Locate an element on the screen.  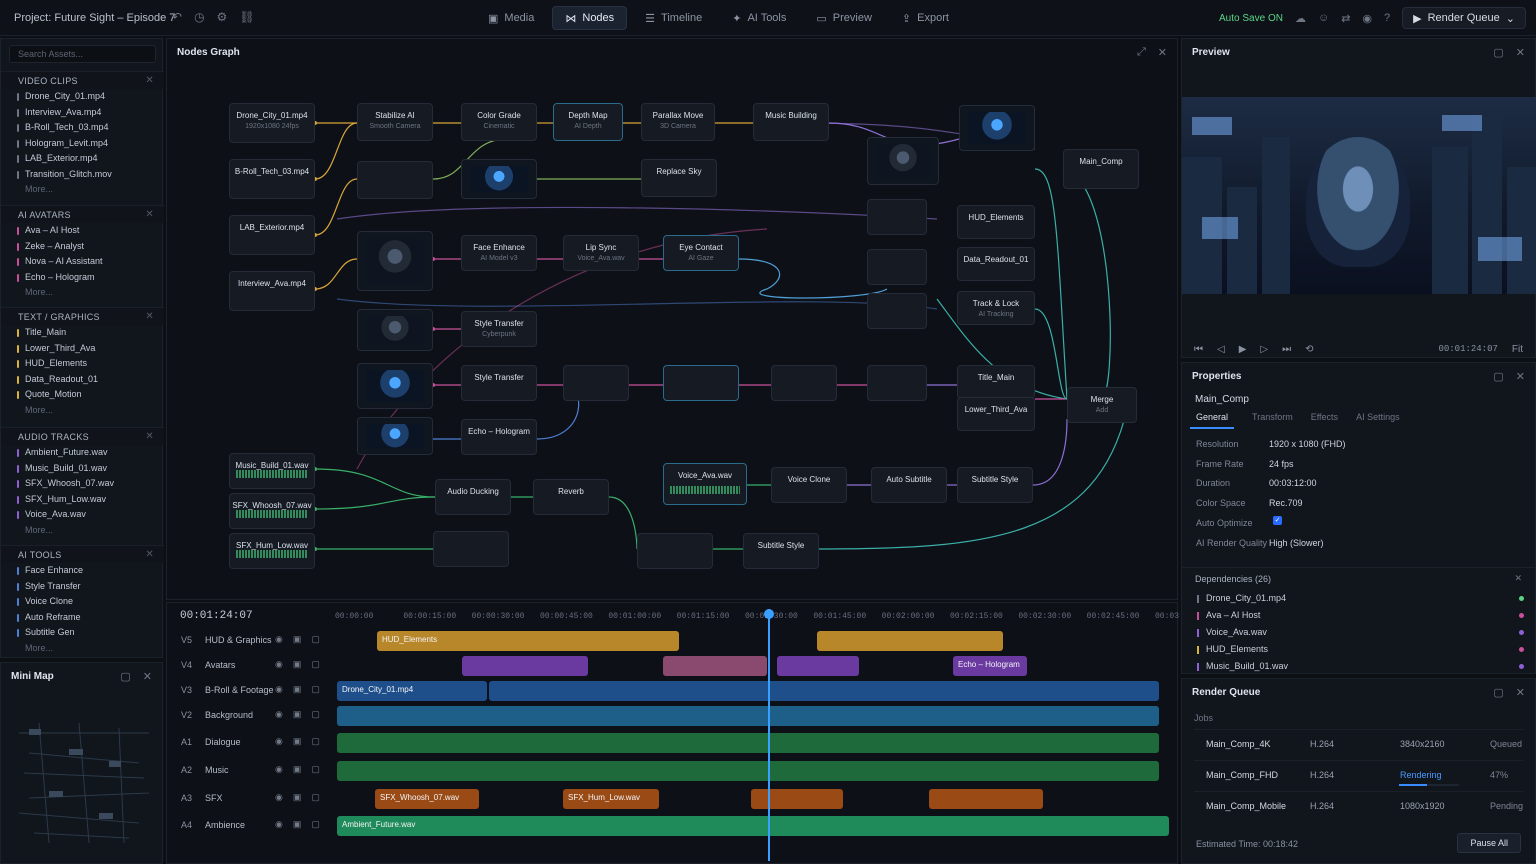
render-job-row: Main_Comp_Mobile H.264 1080x1920 Pending is located at coordinates (1359, 805).